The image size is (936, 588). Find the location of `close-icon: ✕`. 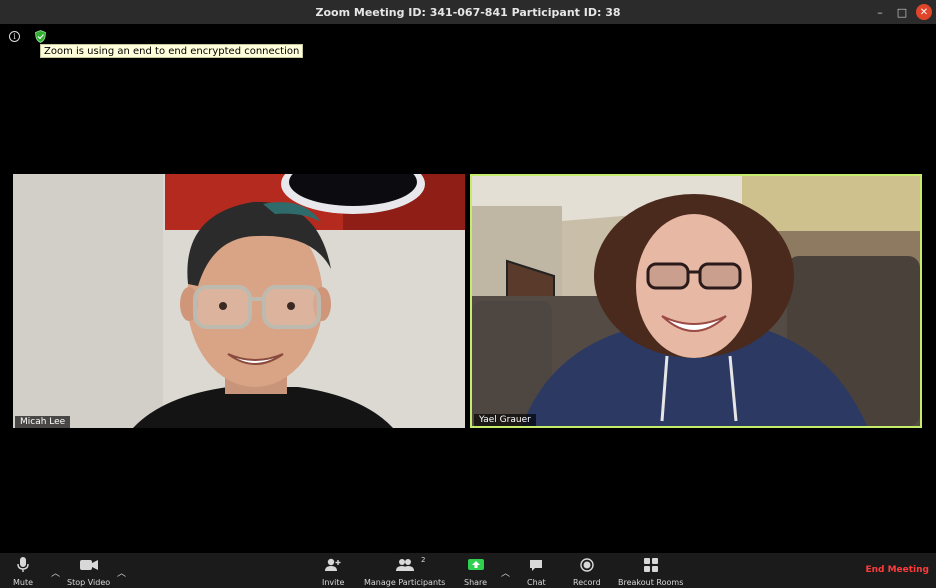

close-icon: ✕ is located at coordinates (924, 12).